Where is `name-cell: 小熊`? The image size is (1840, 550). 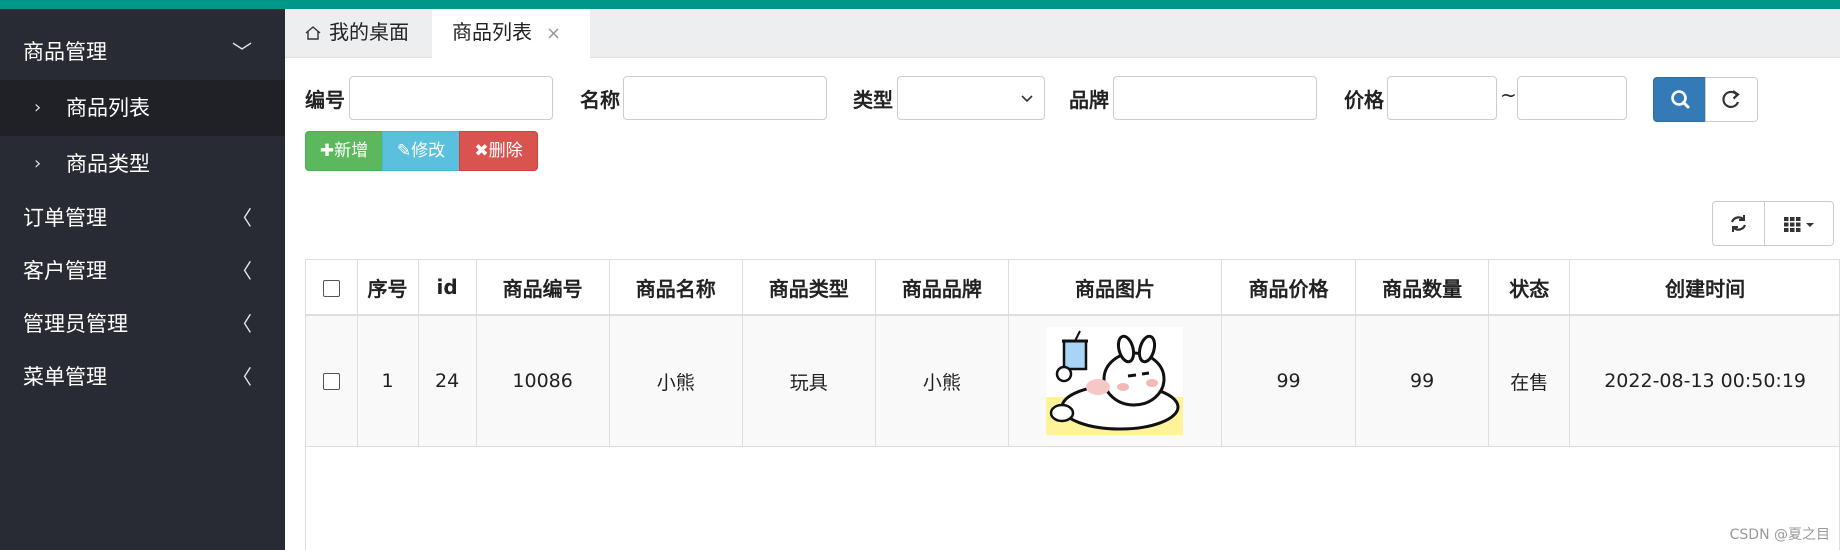
name-cell: 小熊 is located at coordinates (676, 381).